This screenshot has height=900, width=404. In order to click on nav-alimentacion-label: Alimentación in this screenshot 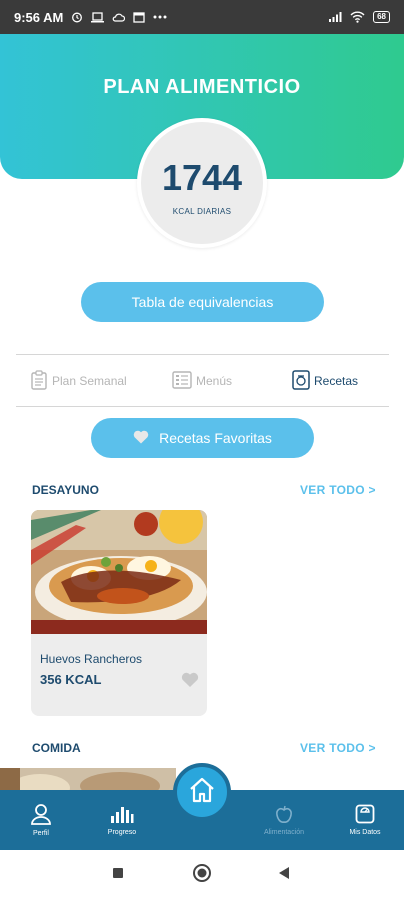, I will do `click(284, 832)`.